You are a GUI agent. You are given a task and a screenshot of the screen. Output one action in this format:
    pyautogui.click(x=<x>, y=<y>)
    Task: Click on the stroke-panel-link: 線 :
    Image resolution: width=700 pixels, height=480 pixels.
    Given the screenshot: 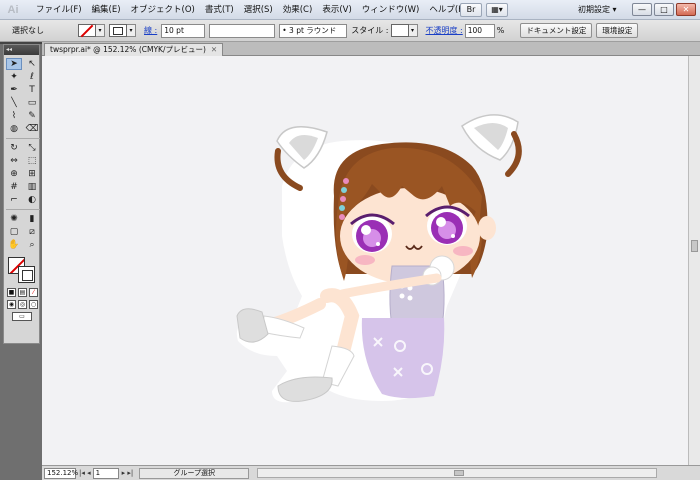 What is the action you would take?
    pyautogui.click(x=150, y=30)
    